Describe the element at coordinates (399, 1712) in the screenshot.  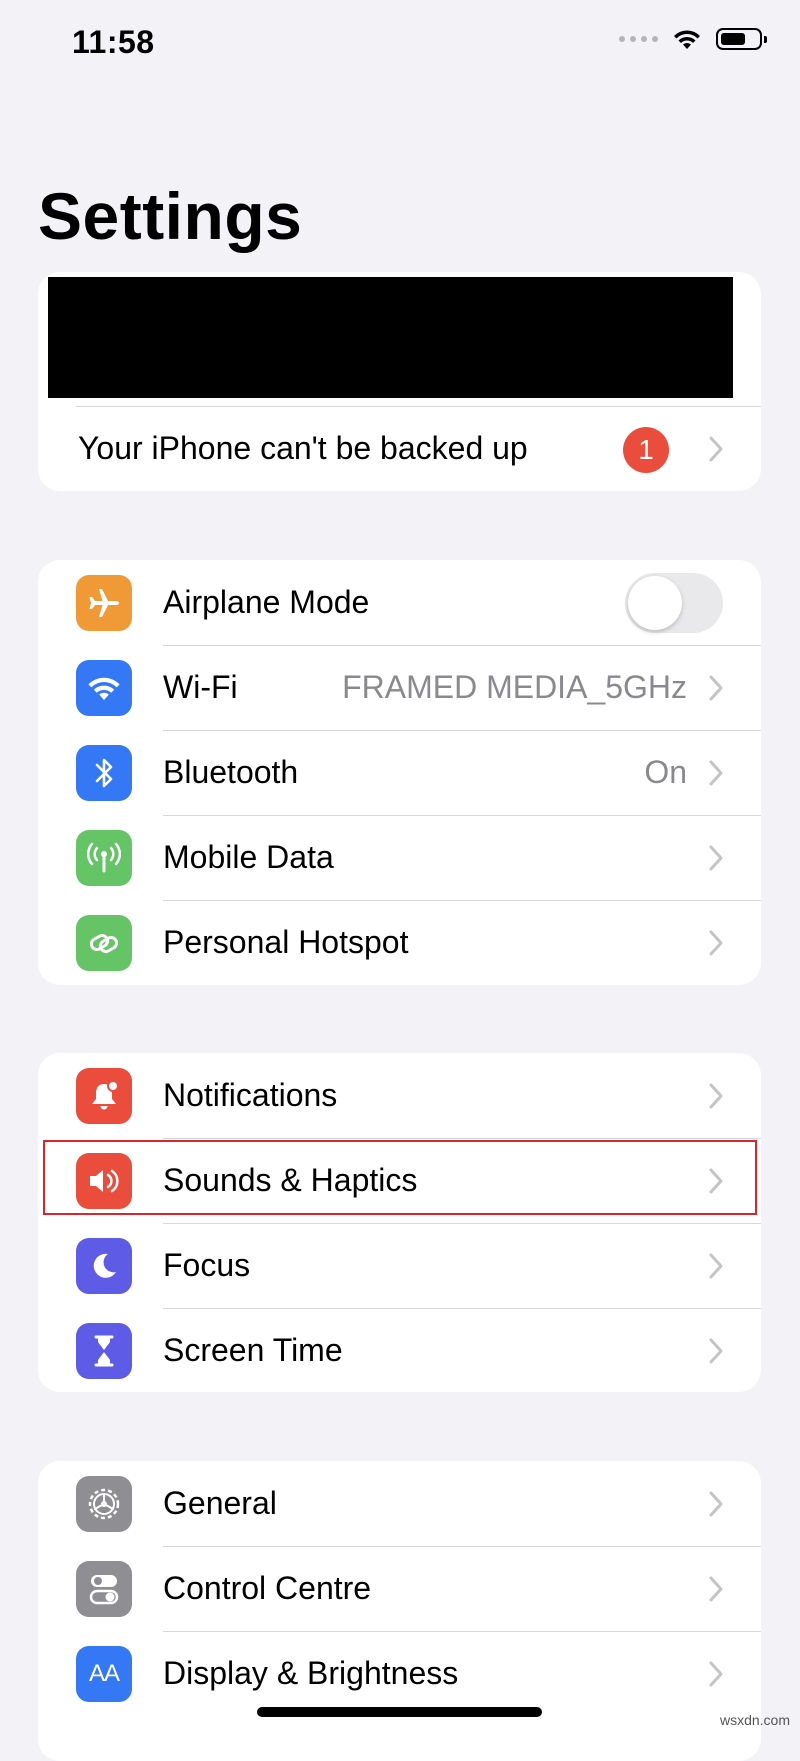
I see `home-indicator` at that location.